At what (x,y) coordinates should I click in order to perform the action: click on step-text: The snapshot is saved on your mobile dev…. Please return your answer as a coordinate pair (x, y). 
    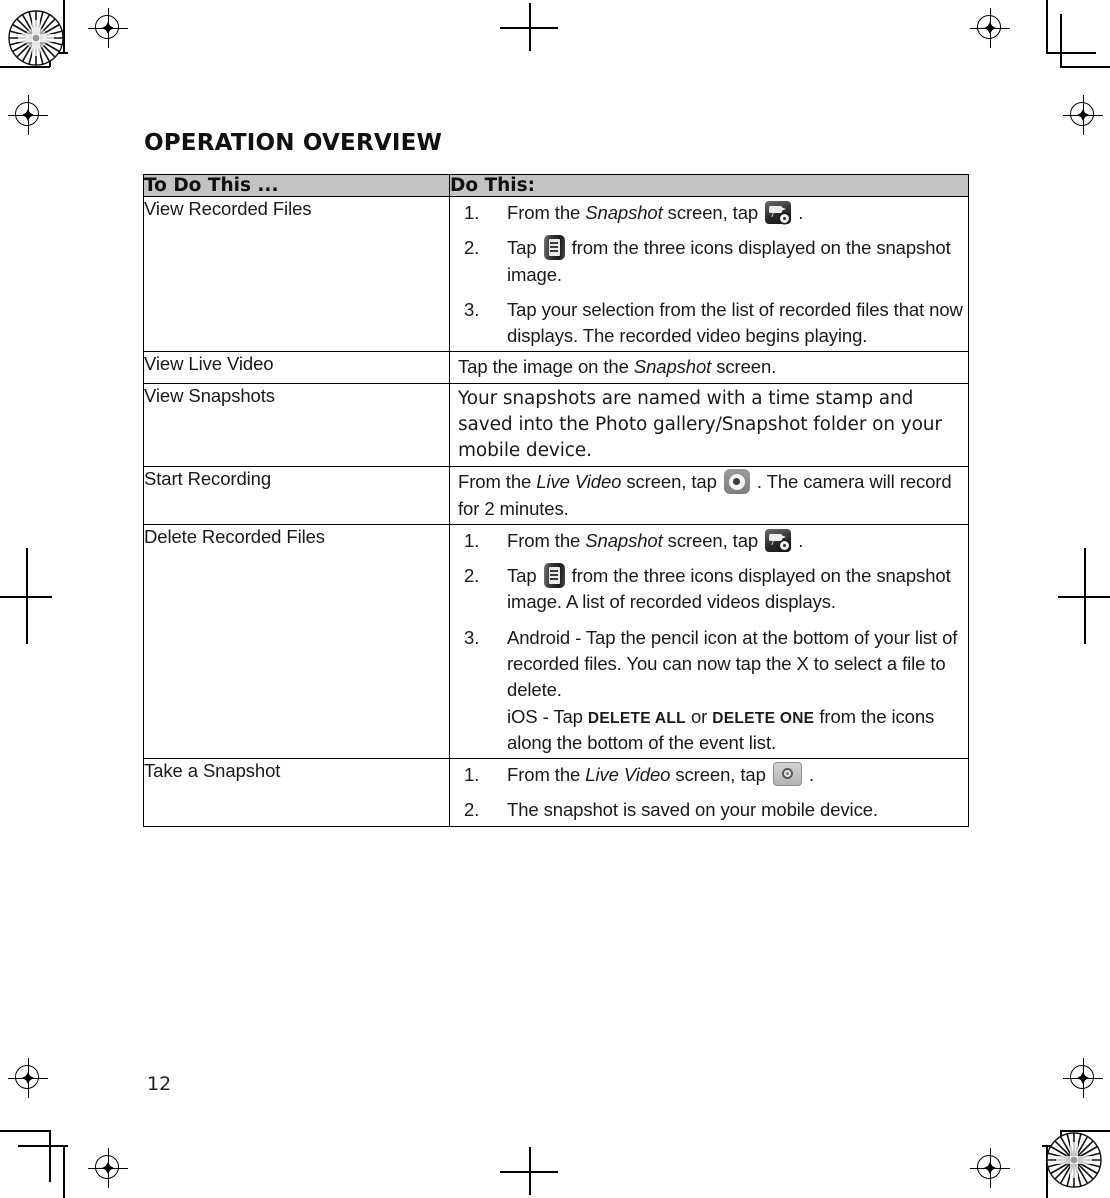
    Looking at the image, I should click on (692, 810).